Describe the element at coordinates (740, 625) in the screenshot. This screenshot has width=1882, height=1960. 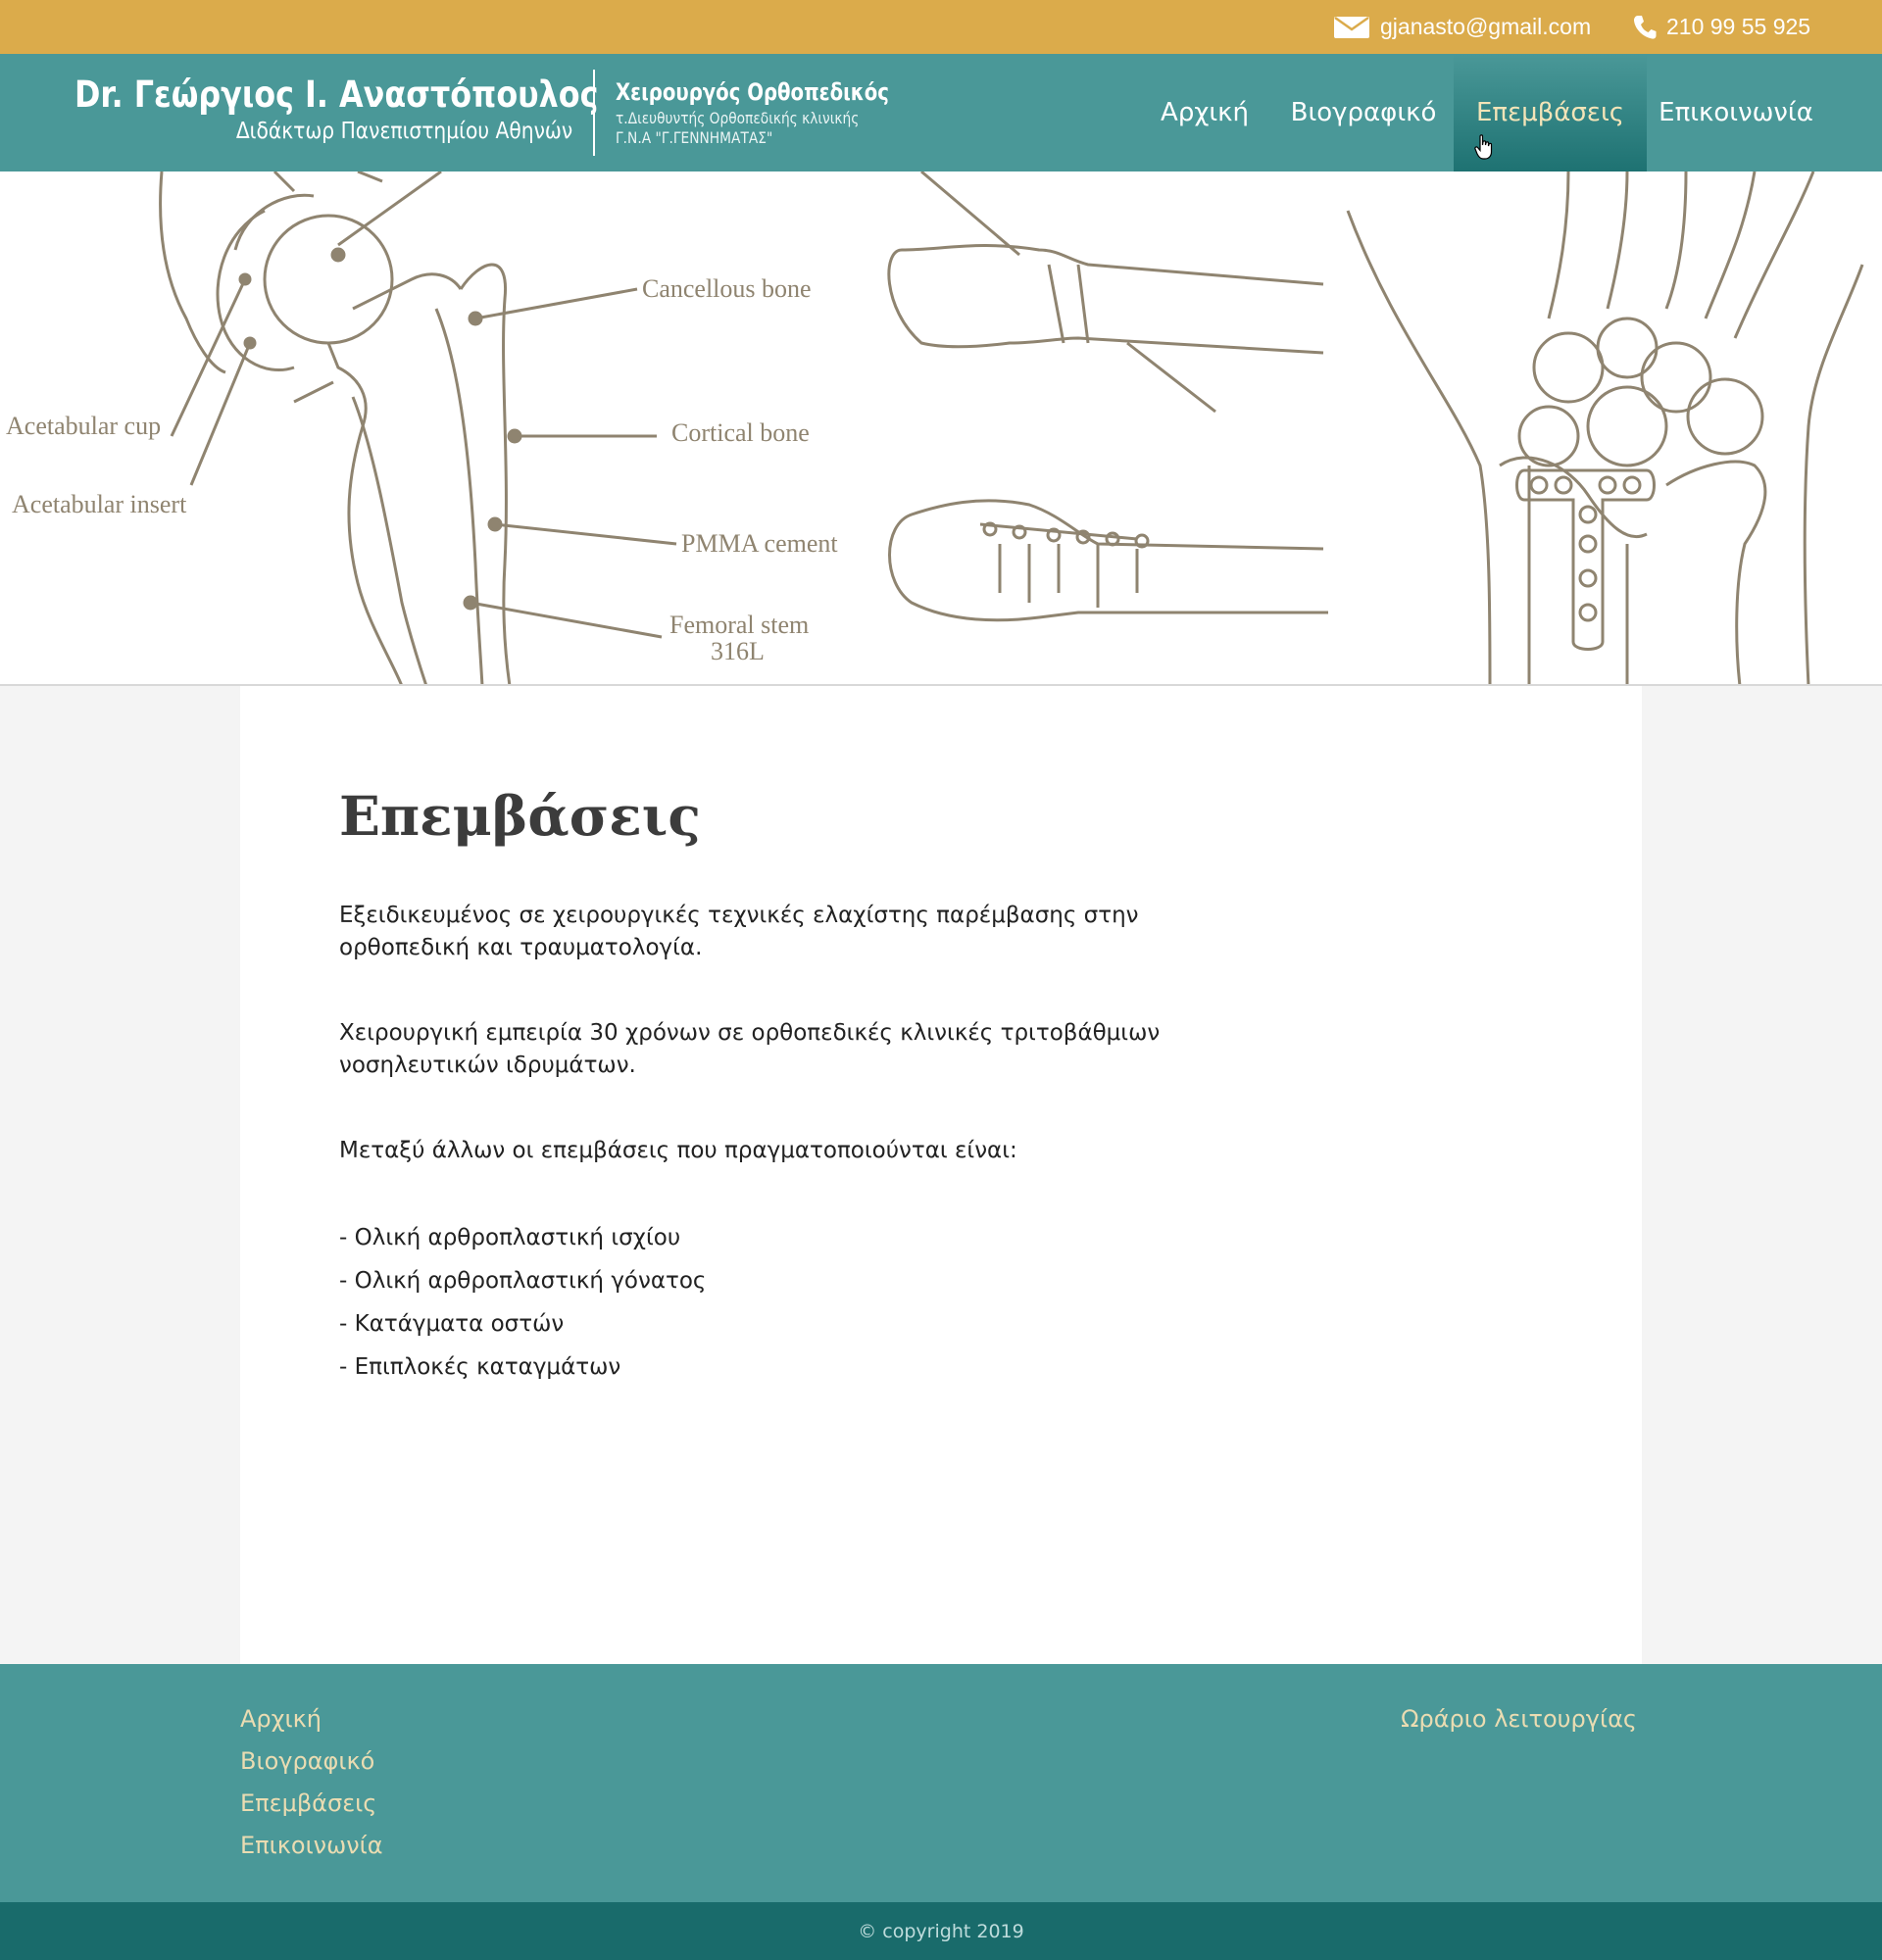
I see `label-femoral-stem: Femoral stem` at that location.